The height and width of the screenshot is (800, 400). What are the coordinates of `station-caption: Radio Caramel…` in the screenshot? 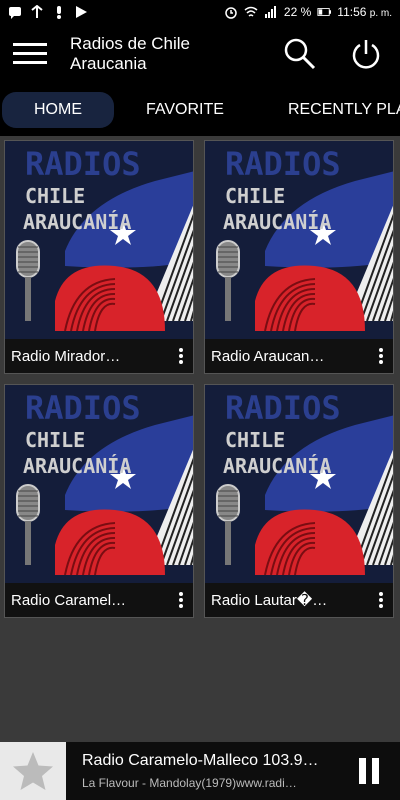 It's located at (99, 600).